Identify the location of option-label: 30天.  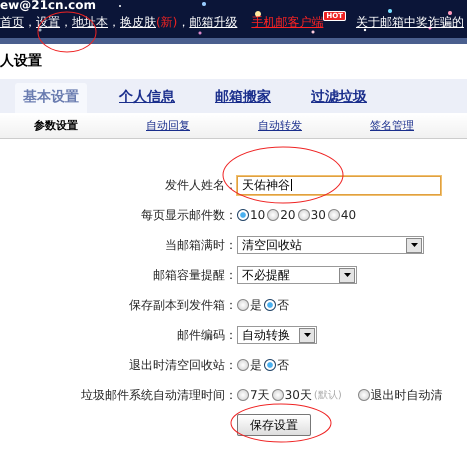
(298, 395).